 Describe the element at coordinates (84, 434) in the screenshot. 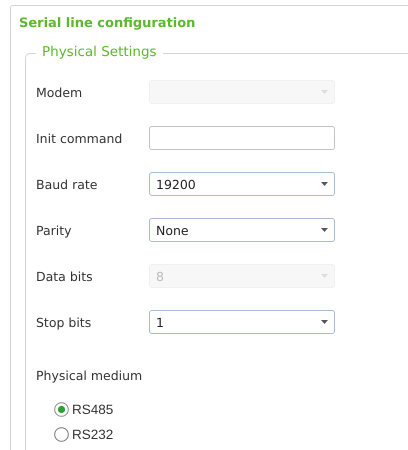

I see `radio-option: RS232` at that location.